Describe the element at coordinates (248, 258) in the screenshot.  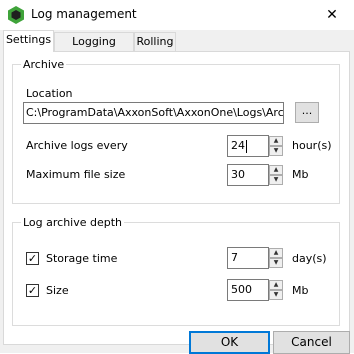
I see `storage-time-input: 7` at that location.